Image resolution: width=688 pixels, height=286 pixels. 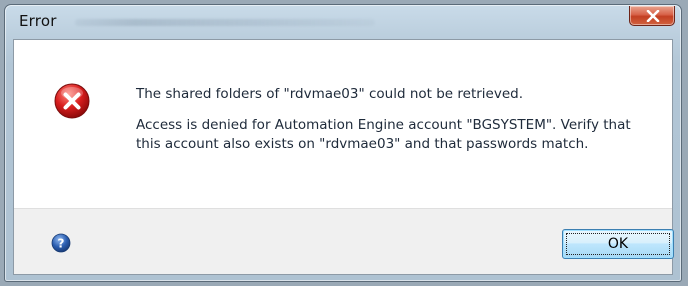 What do you see at coordinates (38, 21) in the screenshot?
I see `window-title: Error` at bounding box center [38, 21].